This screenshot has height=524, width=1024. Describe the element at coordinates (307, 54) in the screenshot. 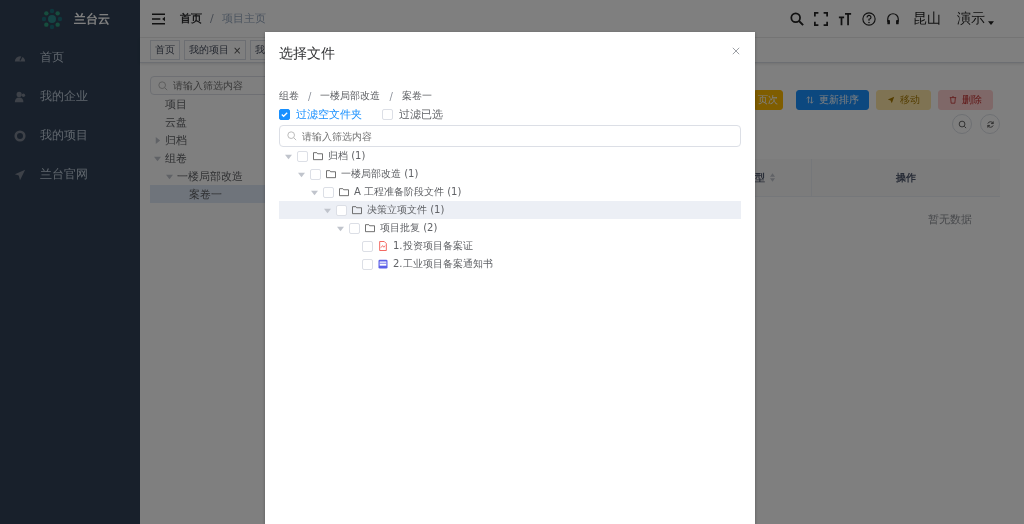

I see `dialog-title: 选择文件` at that location.